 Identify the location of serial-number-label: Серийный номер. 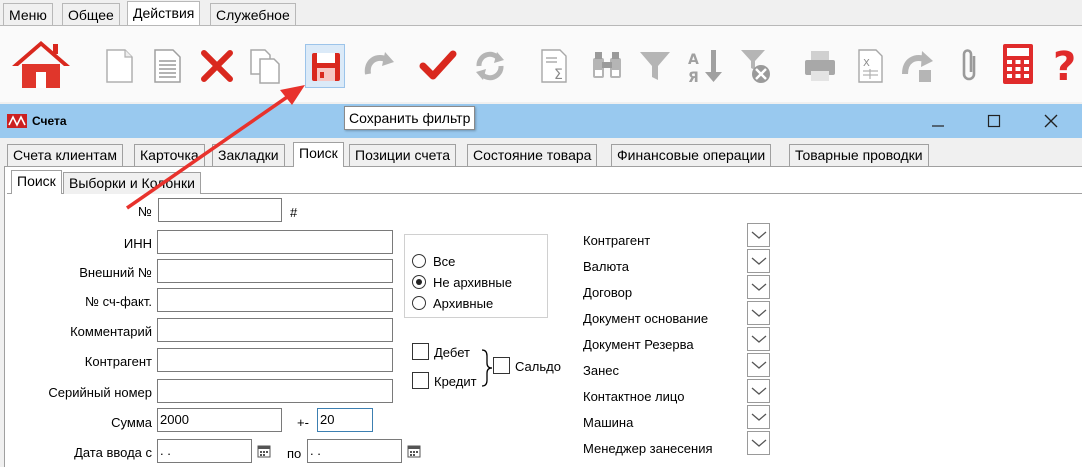
(100, 392).